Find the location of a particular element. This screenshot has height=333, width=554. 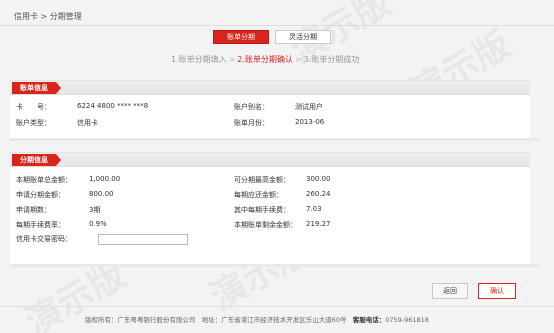

account-type-label: 账户类型： is located at coordinates (33, 123).